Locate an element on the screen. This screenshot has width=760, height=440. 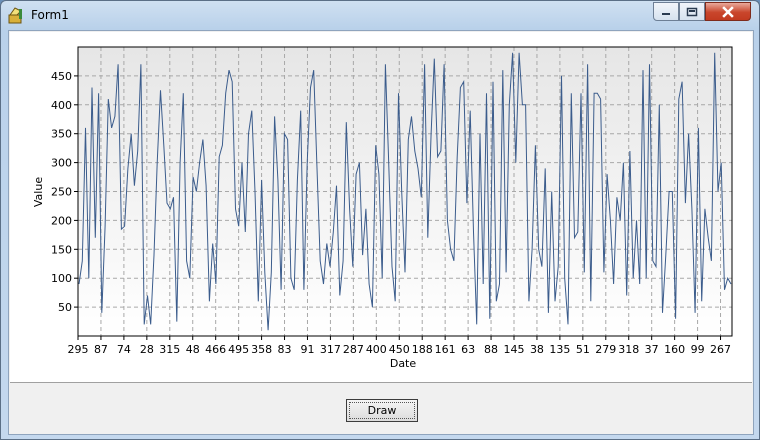
y-tick-label: 300 is located at coordinates (61, 163).